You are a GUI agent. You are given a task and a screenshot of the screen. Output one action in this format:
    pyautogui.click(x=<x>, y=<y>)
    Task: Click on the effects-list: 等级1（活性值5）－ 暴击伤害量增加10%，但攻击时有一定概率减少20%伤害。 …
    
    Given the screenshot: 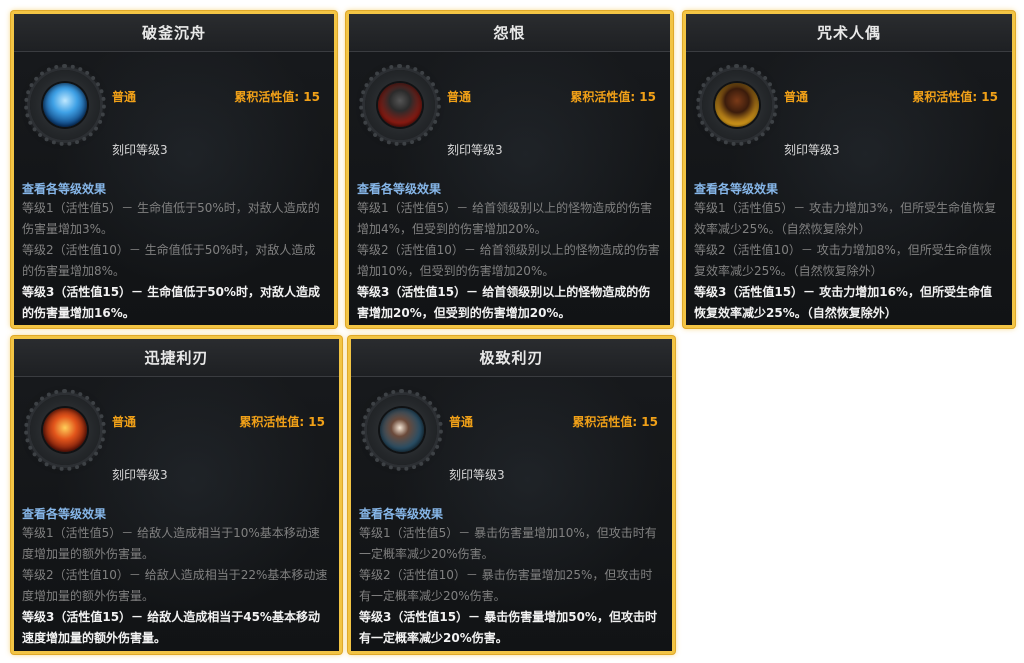 What is the action you would take?
    pyautogui.click(x=510, y=586)
    